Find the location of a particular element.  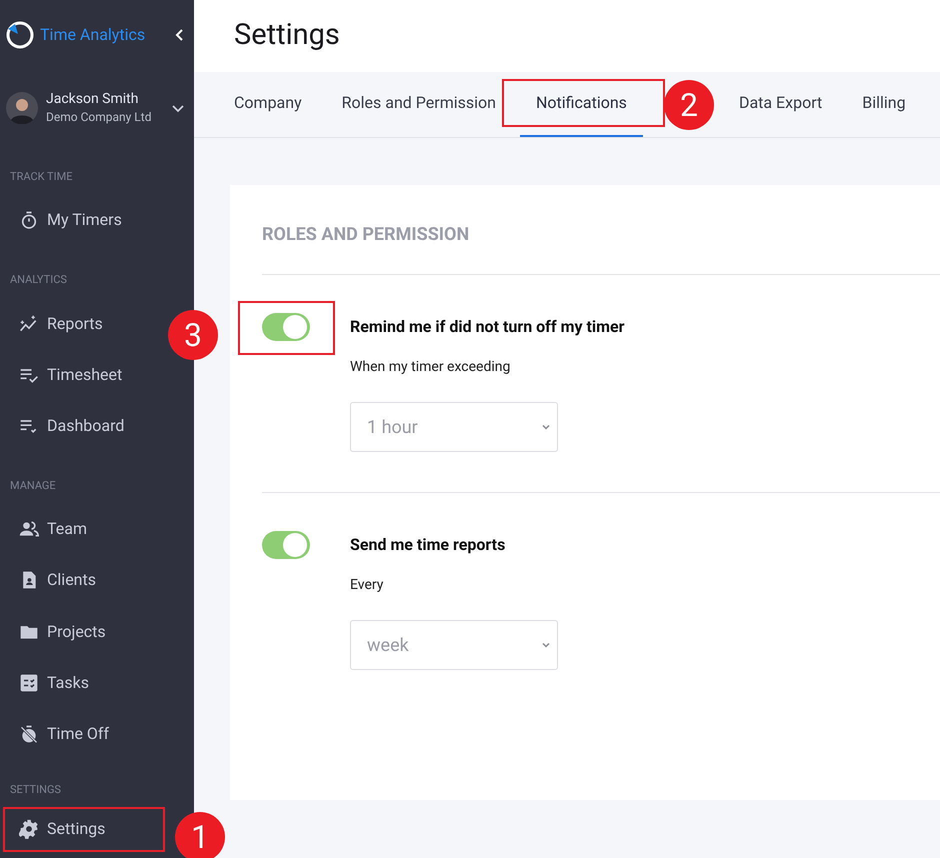

tab: Roles and Permission is located at coordinates (419, 104).